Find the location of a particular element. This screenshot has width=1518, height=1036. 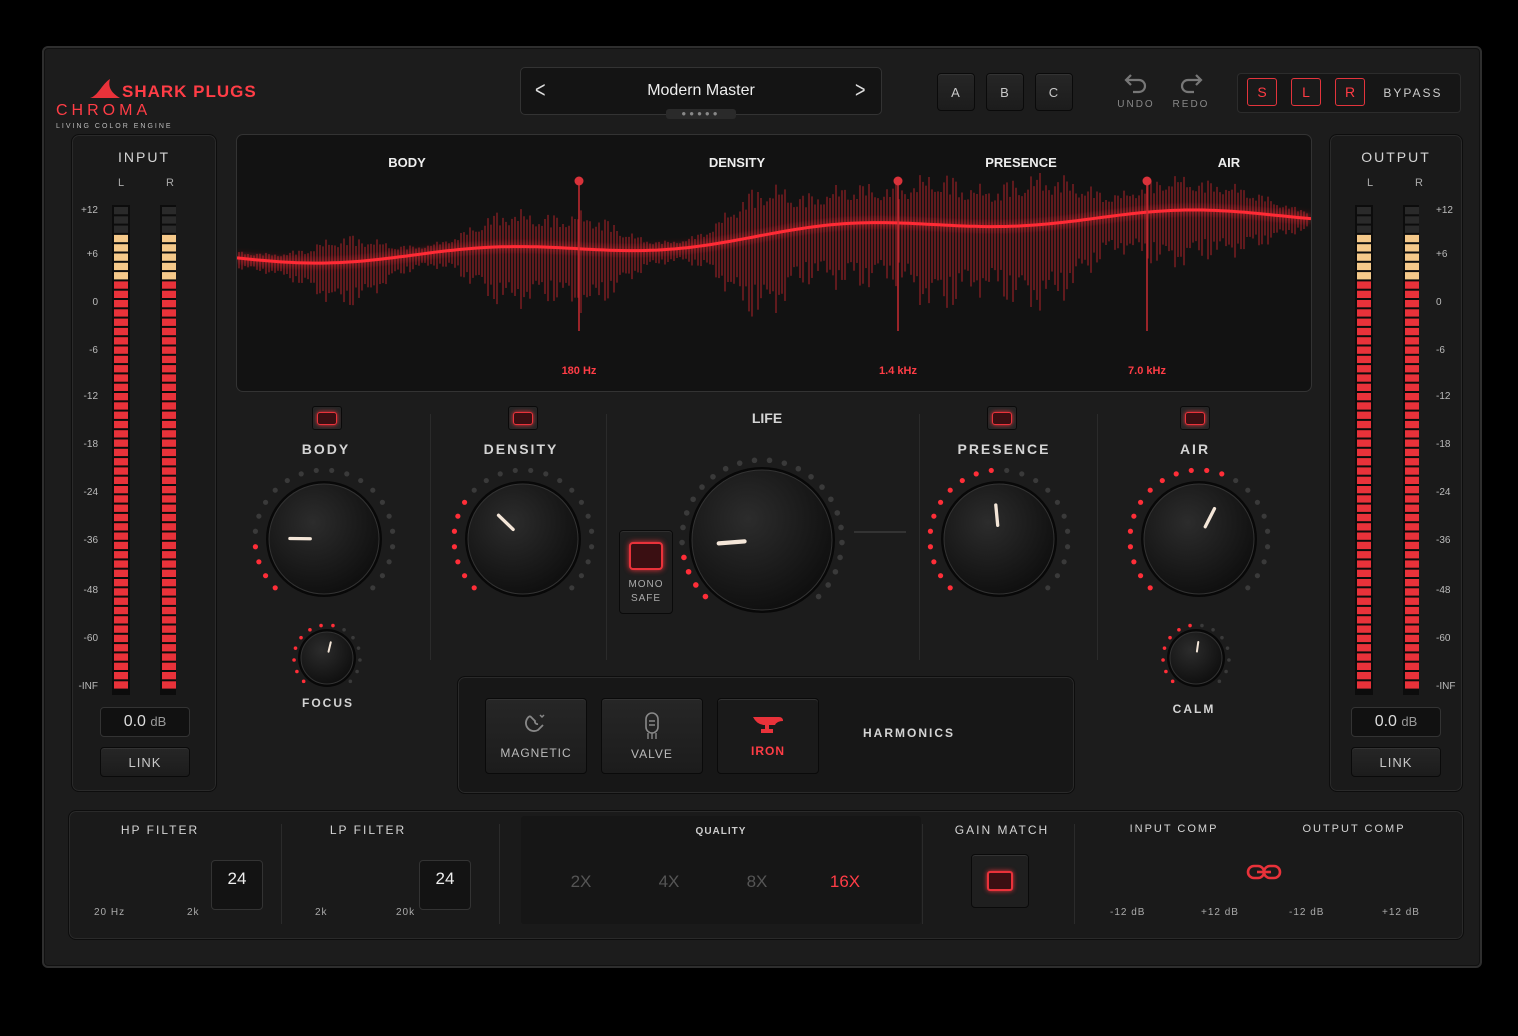

quality-8x-option: 8X is located at coordinates (757, 882).